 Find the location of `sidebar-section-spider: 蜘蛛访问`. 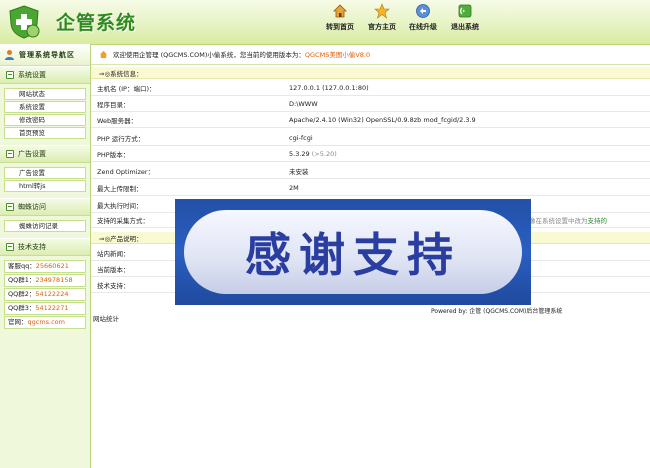

sidebar-section-spider: 蜘蛛访问 is located at coordinates (45, 207).